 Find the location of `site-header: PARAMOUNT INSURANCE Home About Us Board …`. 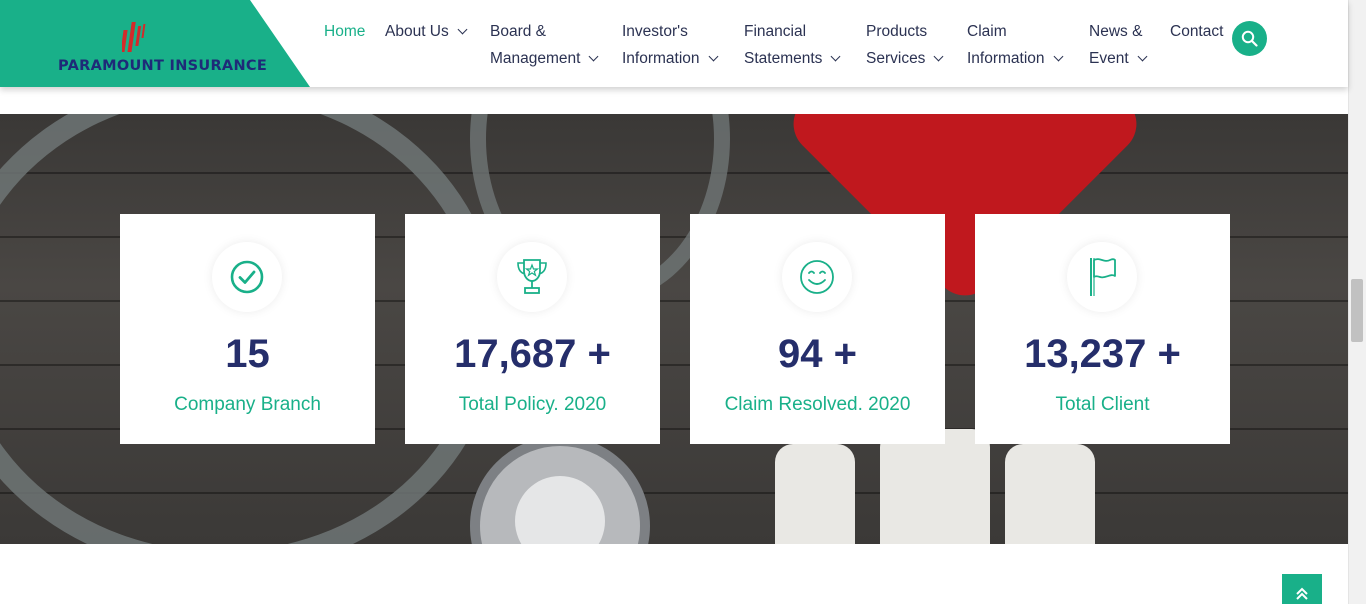

site-header: PARAMOUNT INSURANCE Home About Us Board … is located at coordinates (674, 43).